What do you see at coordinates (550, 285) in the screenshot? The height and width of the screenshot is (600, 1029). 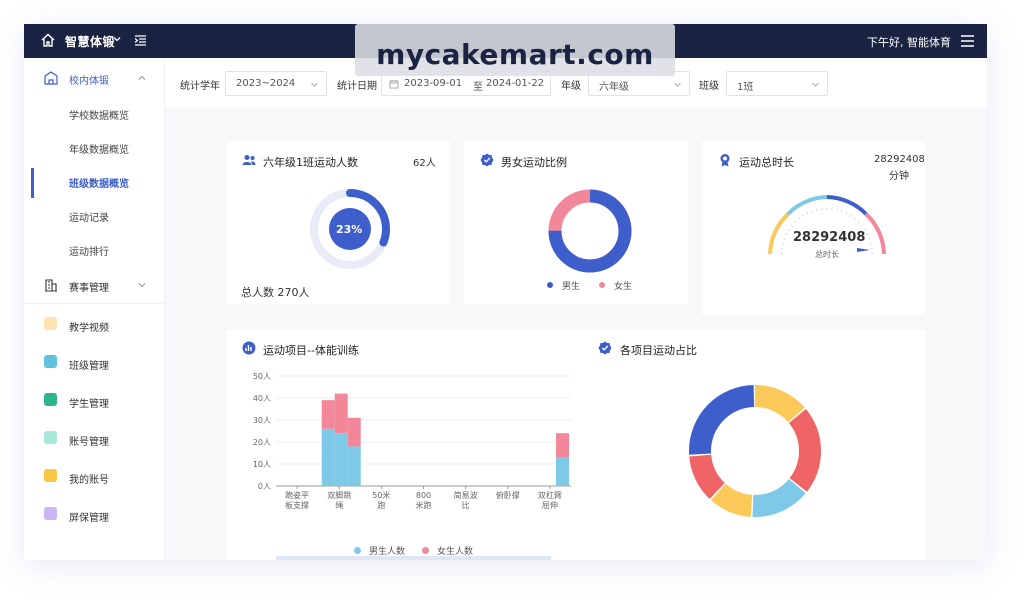 I see `male-legend-dot` at bounding box center [550, 285].